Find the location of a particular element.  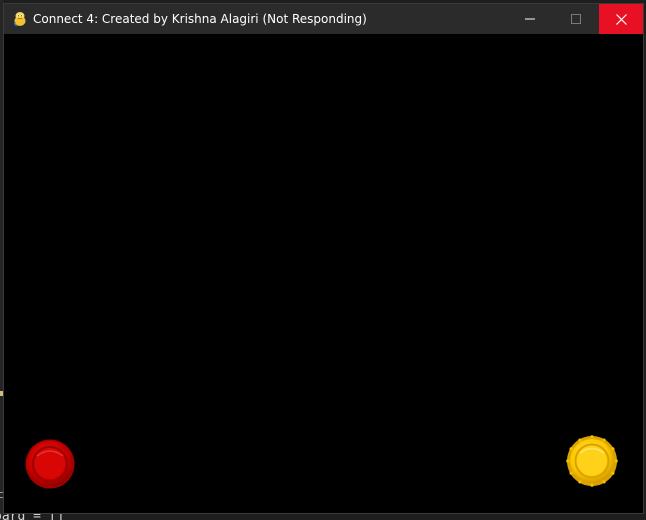

red-disc-icon is located at coordinates (50, 464).